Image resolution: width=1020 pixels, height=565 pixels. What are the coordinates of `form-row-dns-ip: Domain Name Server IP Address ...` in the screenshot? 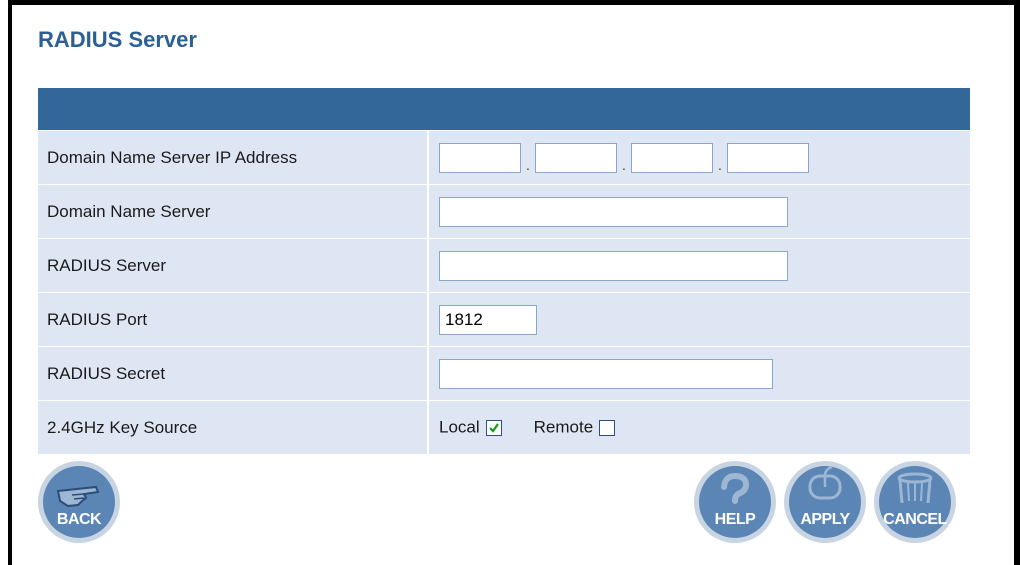 It's located at (504, 158).